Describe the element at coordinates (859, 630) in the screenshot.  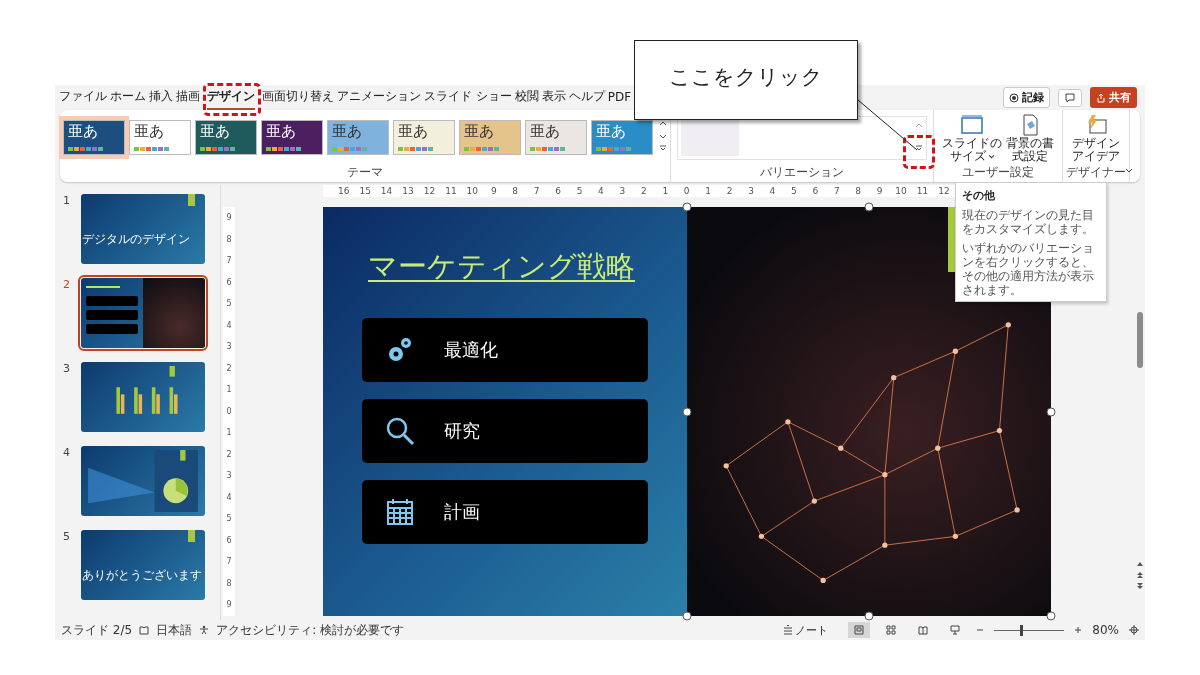
I see `normal-view-icon` at that location.